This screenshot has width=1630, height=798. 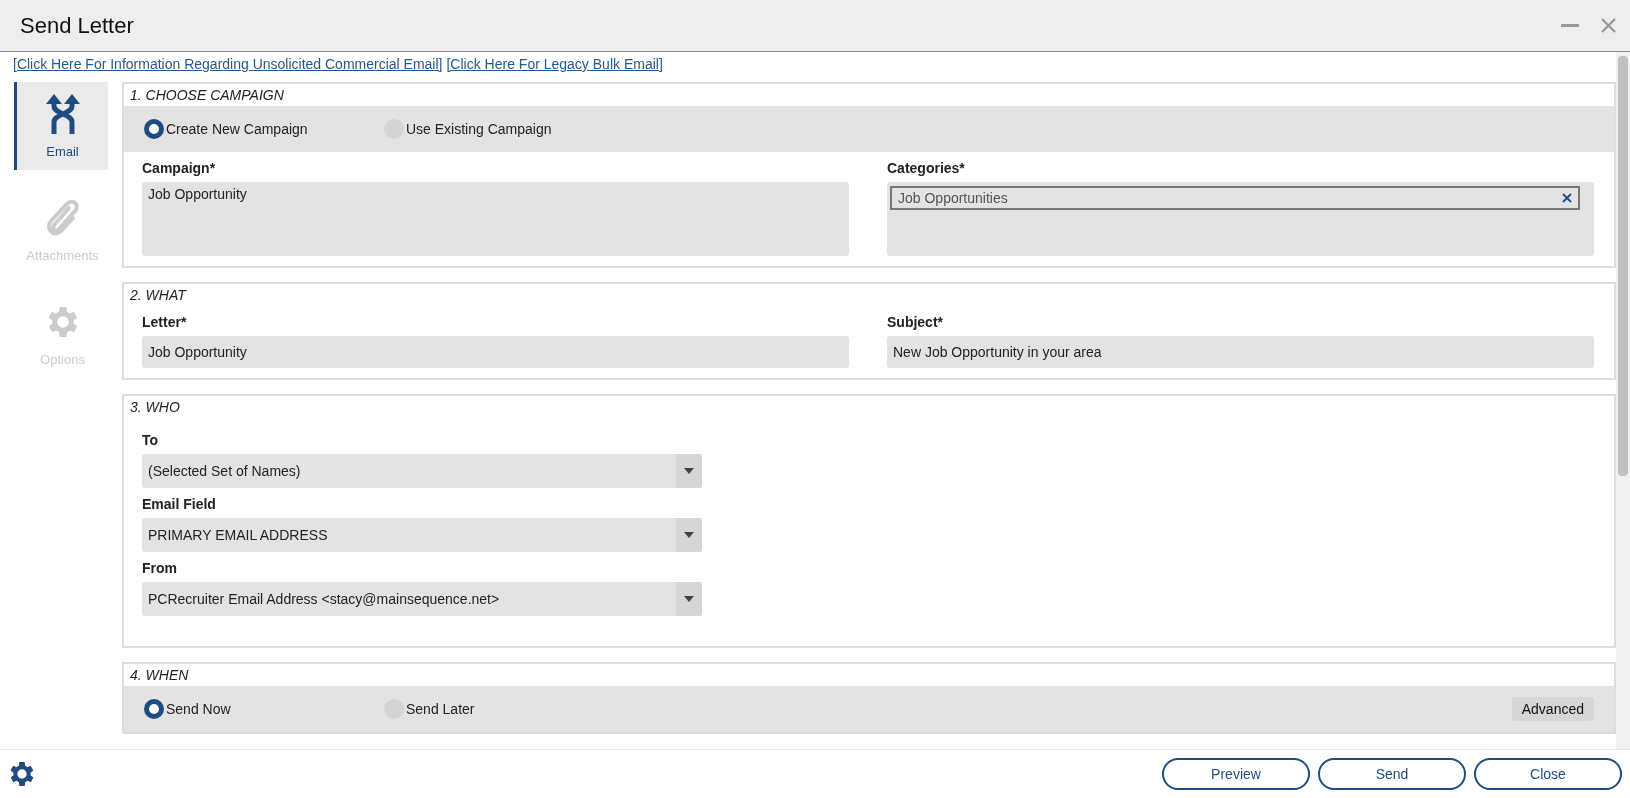 What do you see at coordinates (62, 217) in the screenshot?
I see `paperclip-icon` at bounding box center [62, 217].